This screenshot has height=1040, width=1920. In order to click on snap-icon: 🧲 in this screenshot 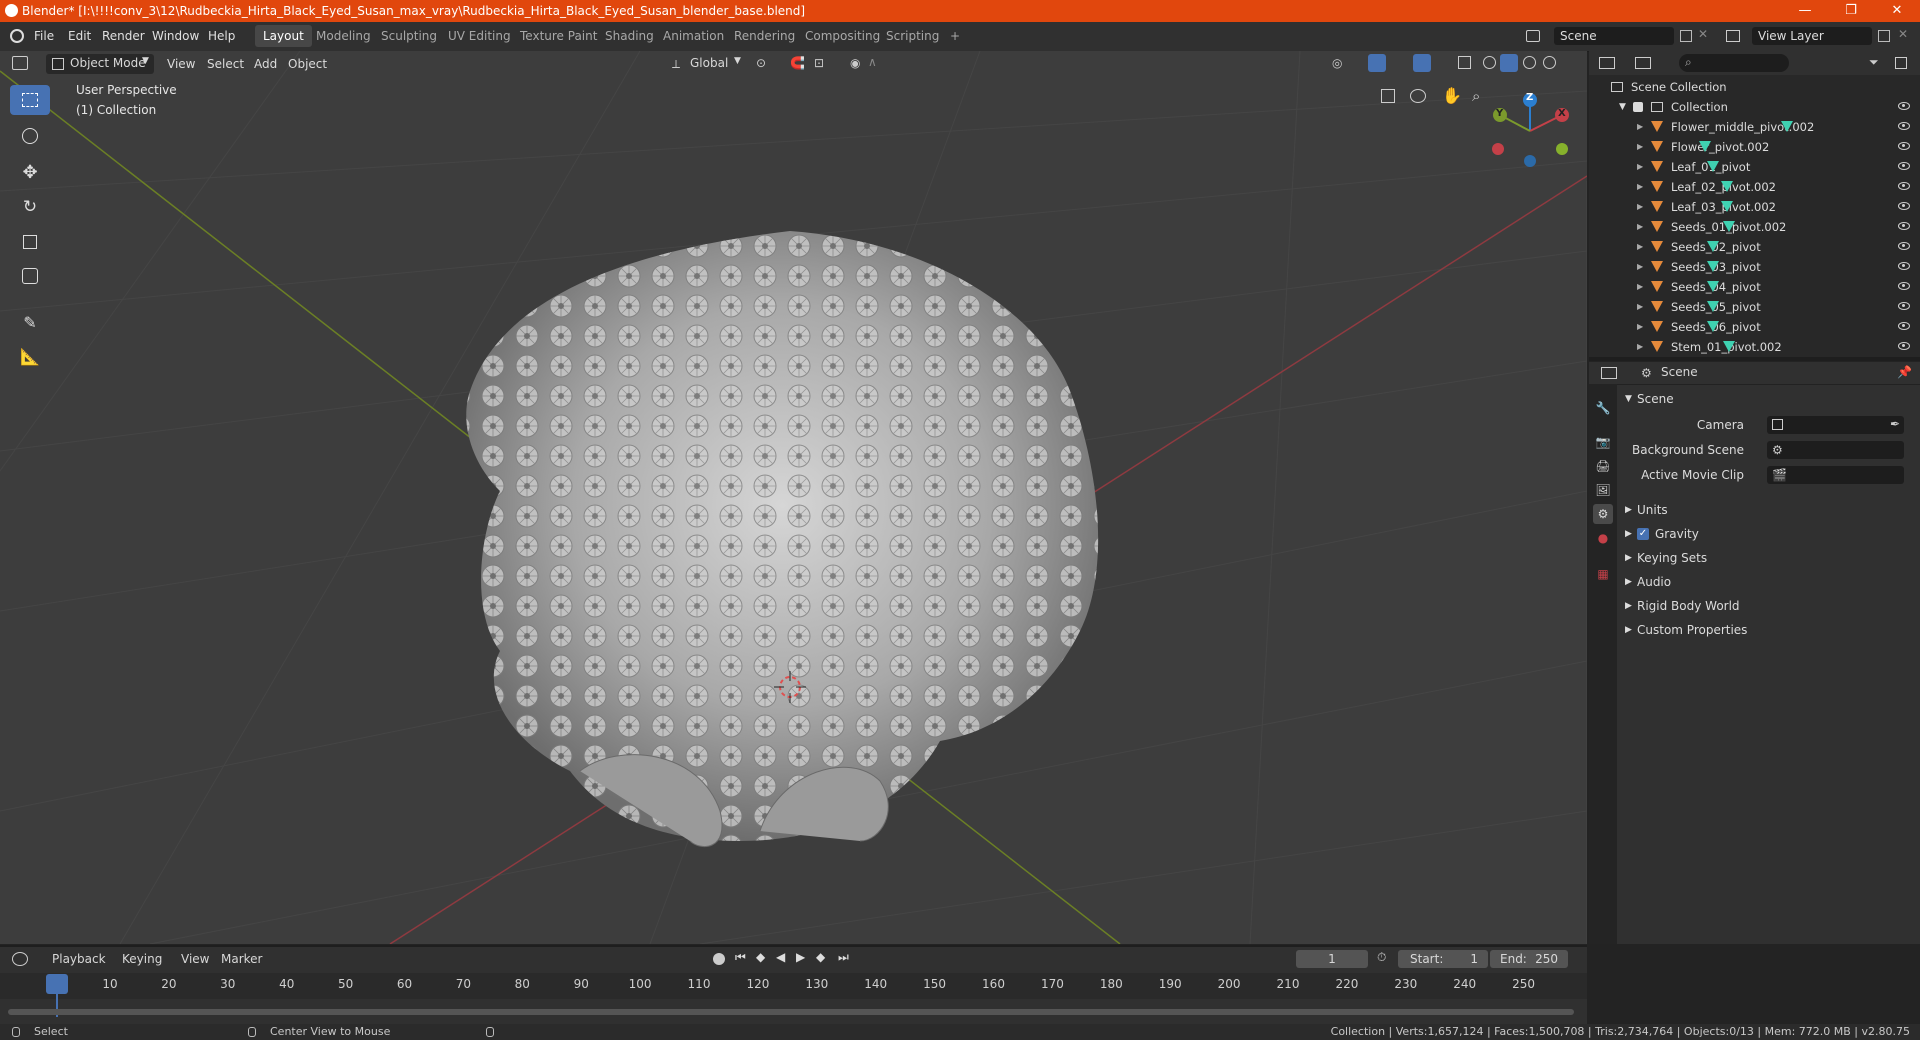, I will do `click(797, 63)`.